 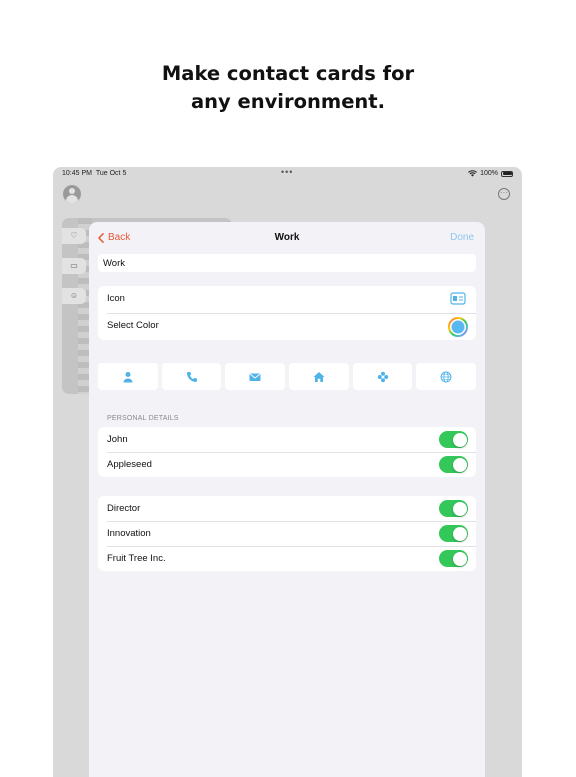 I want to click on work-row-title: Director, so click(x=287, y=508).